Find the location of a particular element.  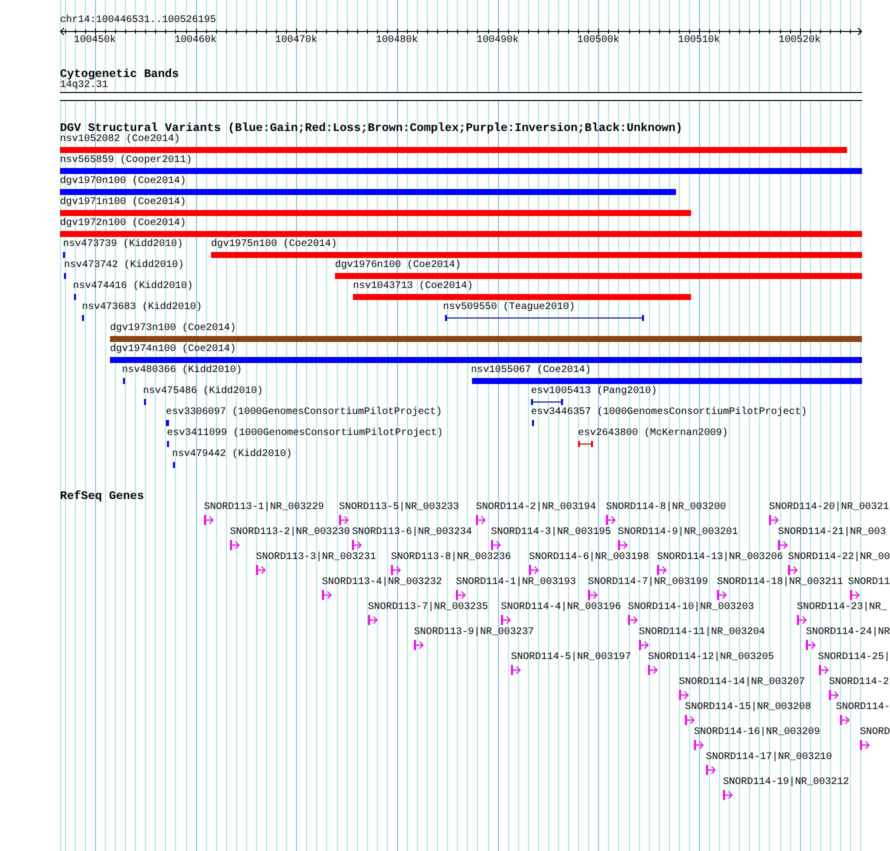

variant-label: nsv475486 (Kidd2010) is located at coordinates (203, 392).